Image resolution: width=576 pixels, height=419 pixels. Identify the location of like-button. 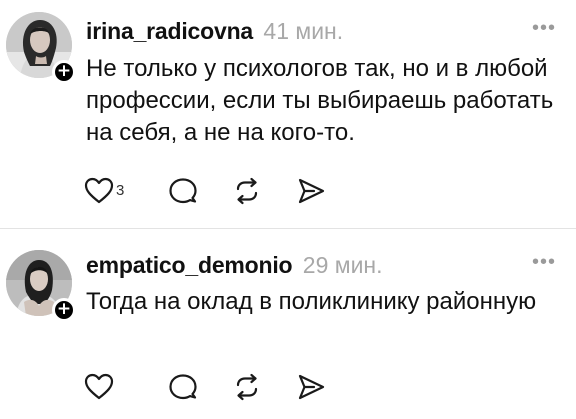
(108, 387).